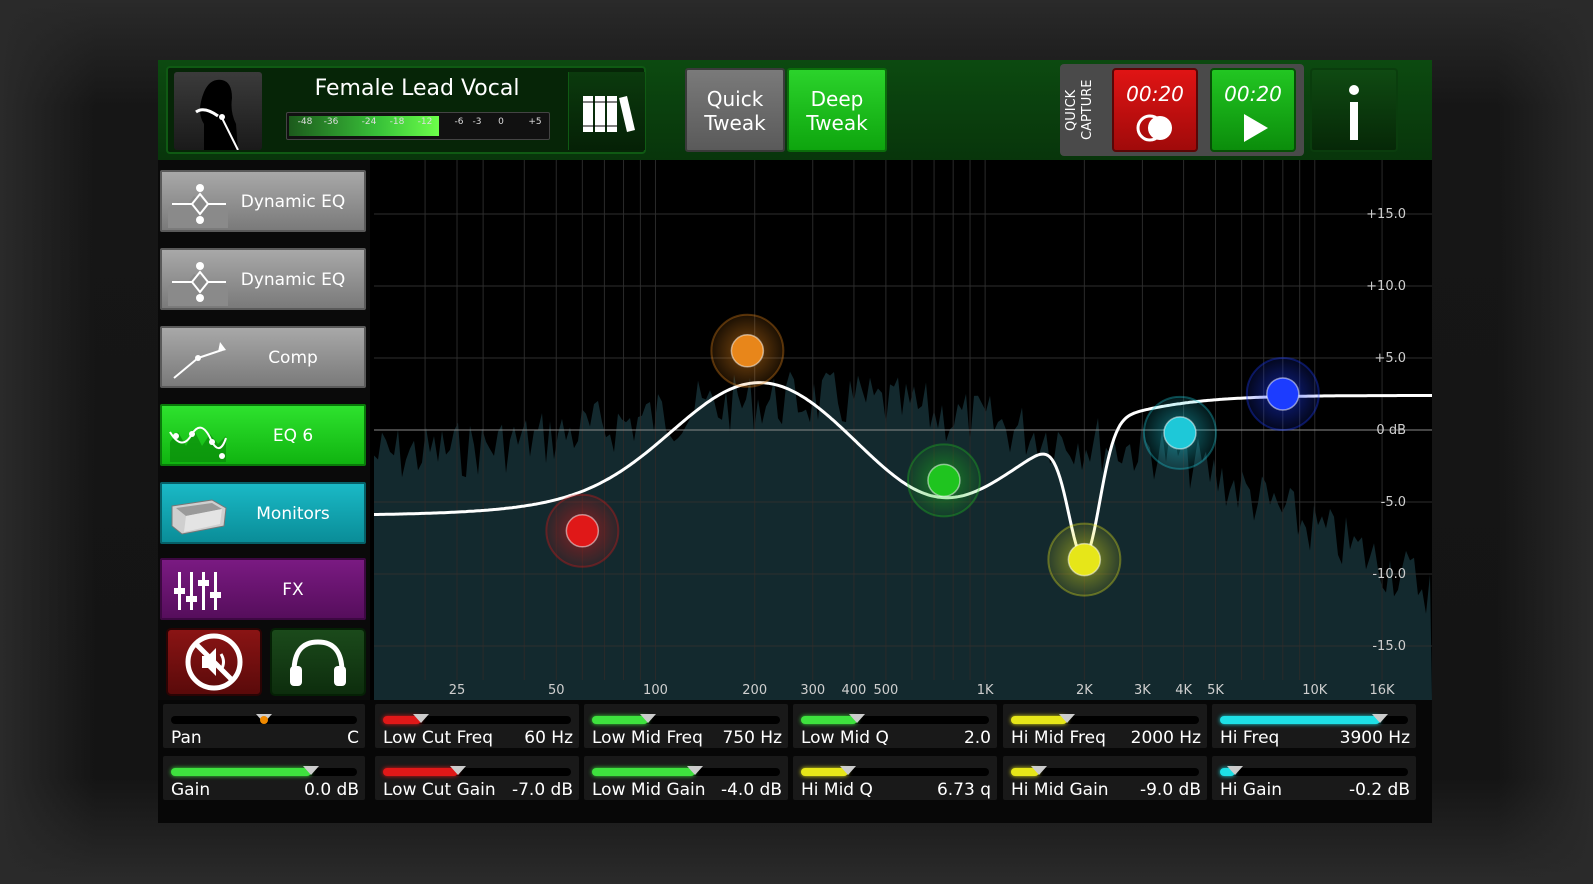  What do you see at coordinates (1251, 790) in the screenshot?
I see `hi-gain-label: Hi Gain` at bounding box center [1251, 790].